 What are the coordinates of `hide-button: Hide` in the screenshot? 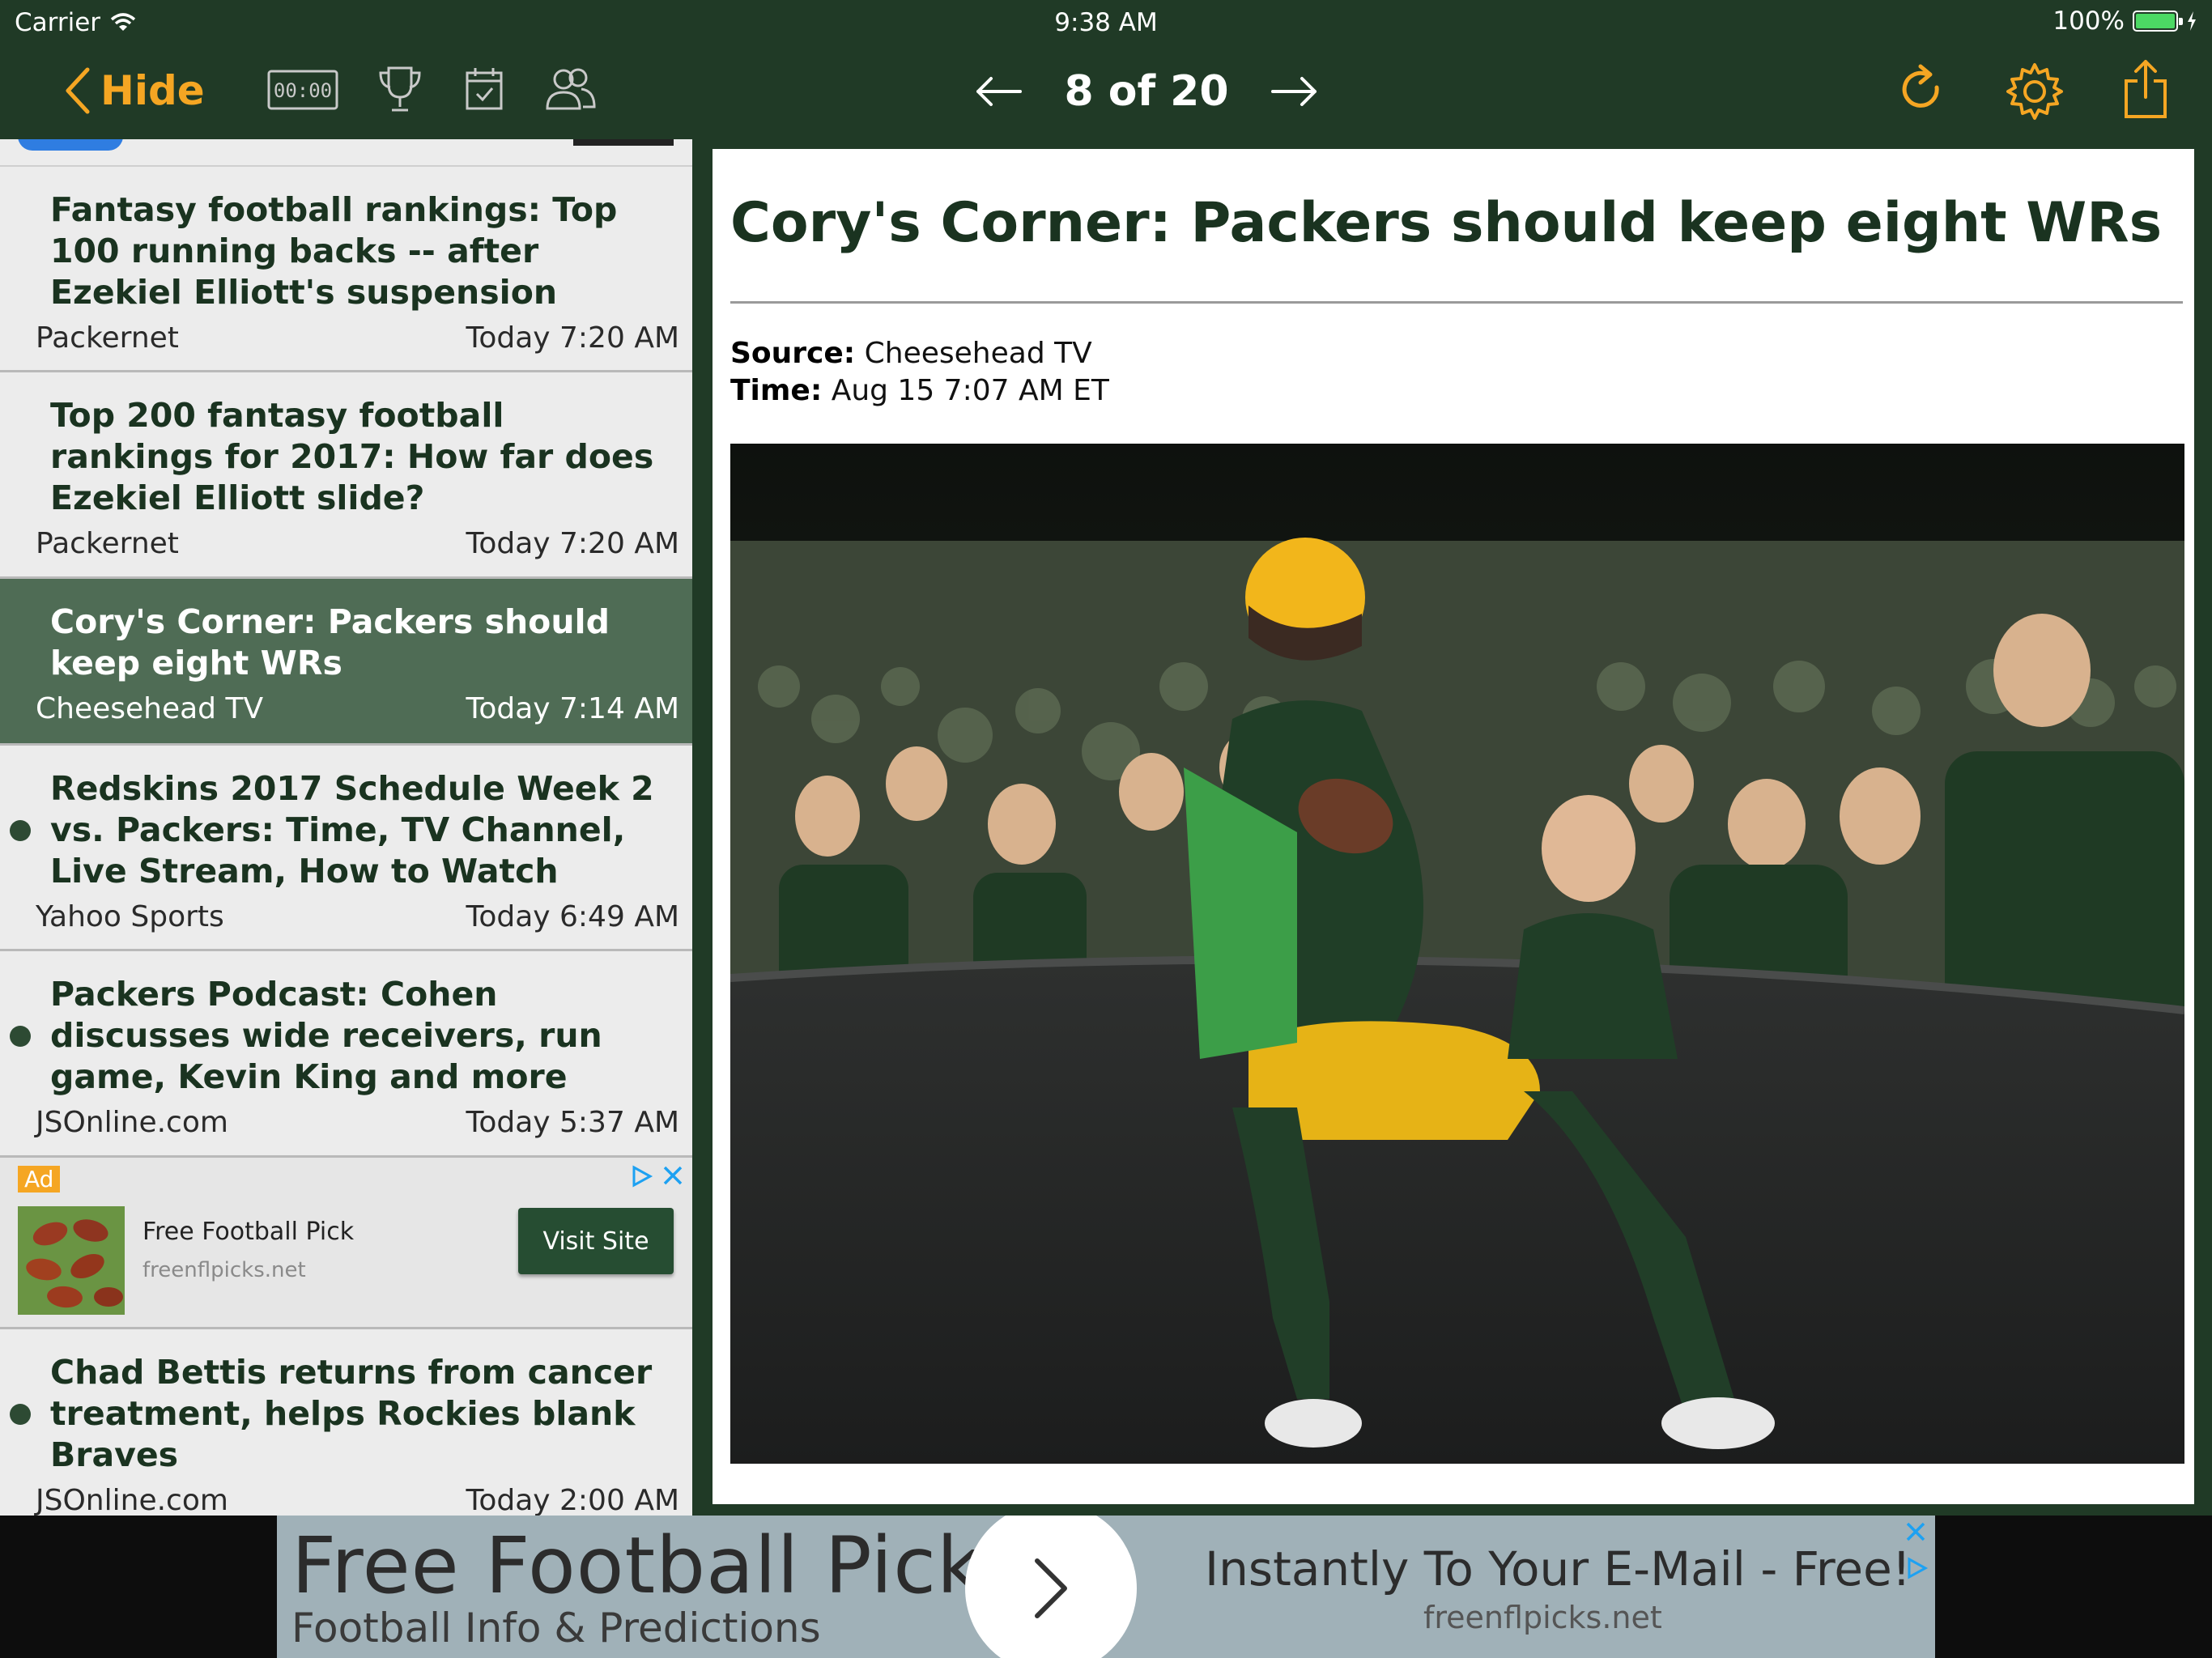 It's located at (134, 90).